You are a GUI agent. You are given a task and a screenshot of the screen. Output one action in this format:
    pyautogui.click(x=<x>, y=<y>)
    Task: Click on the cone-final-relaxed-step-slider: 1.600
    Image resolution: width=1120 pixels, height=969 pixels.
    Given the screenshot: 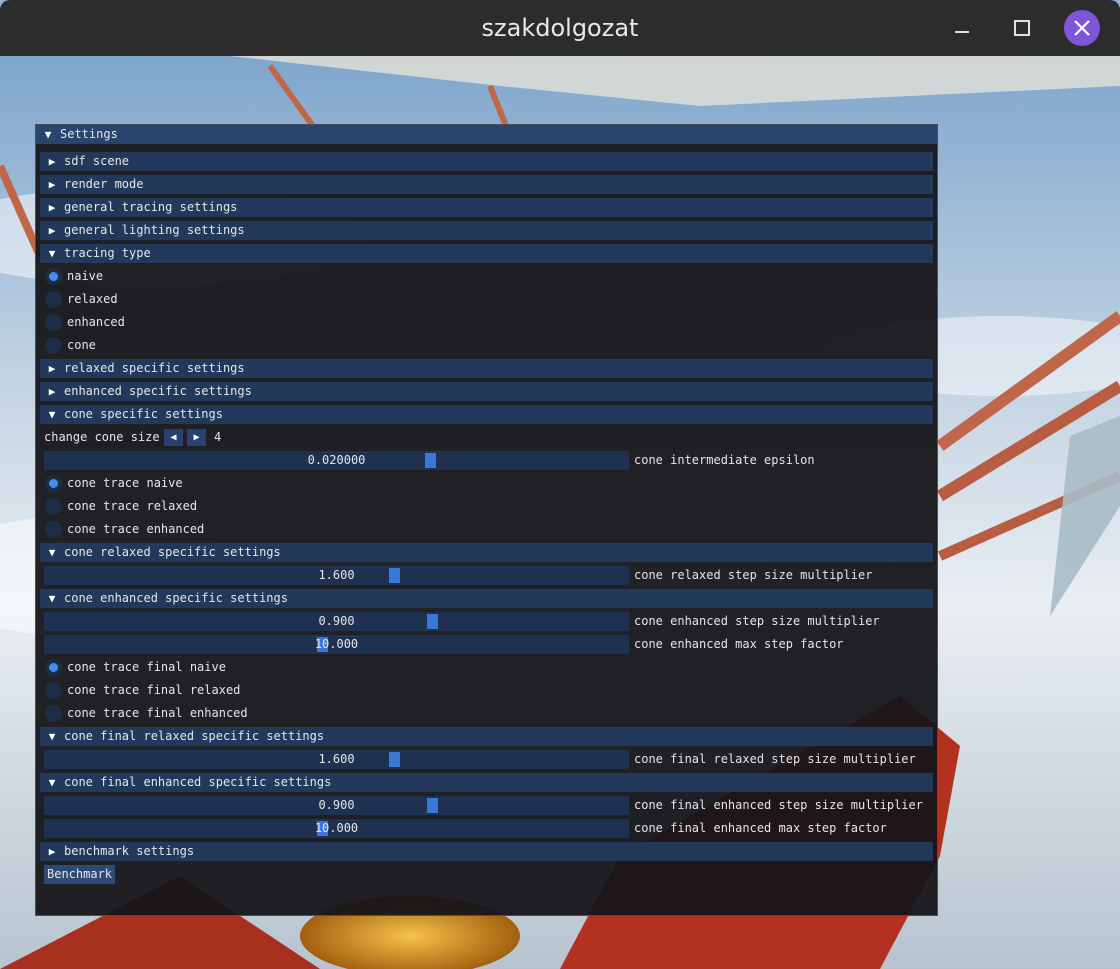 What is the action you would take?
    pyautogui.click(x=336, y=759)
    